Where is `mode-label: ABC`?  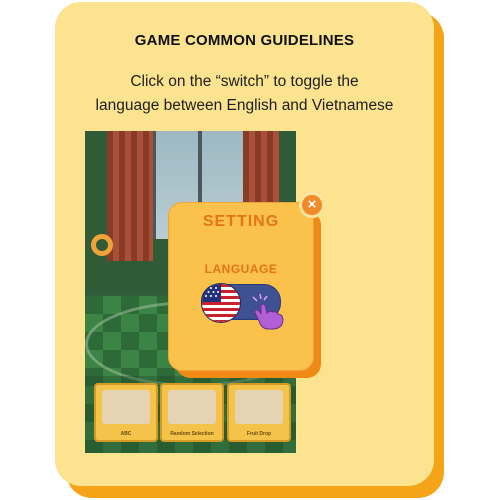 mode-label: ABC is located at coordinates (126, 434).